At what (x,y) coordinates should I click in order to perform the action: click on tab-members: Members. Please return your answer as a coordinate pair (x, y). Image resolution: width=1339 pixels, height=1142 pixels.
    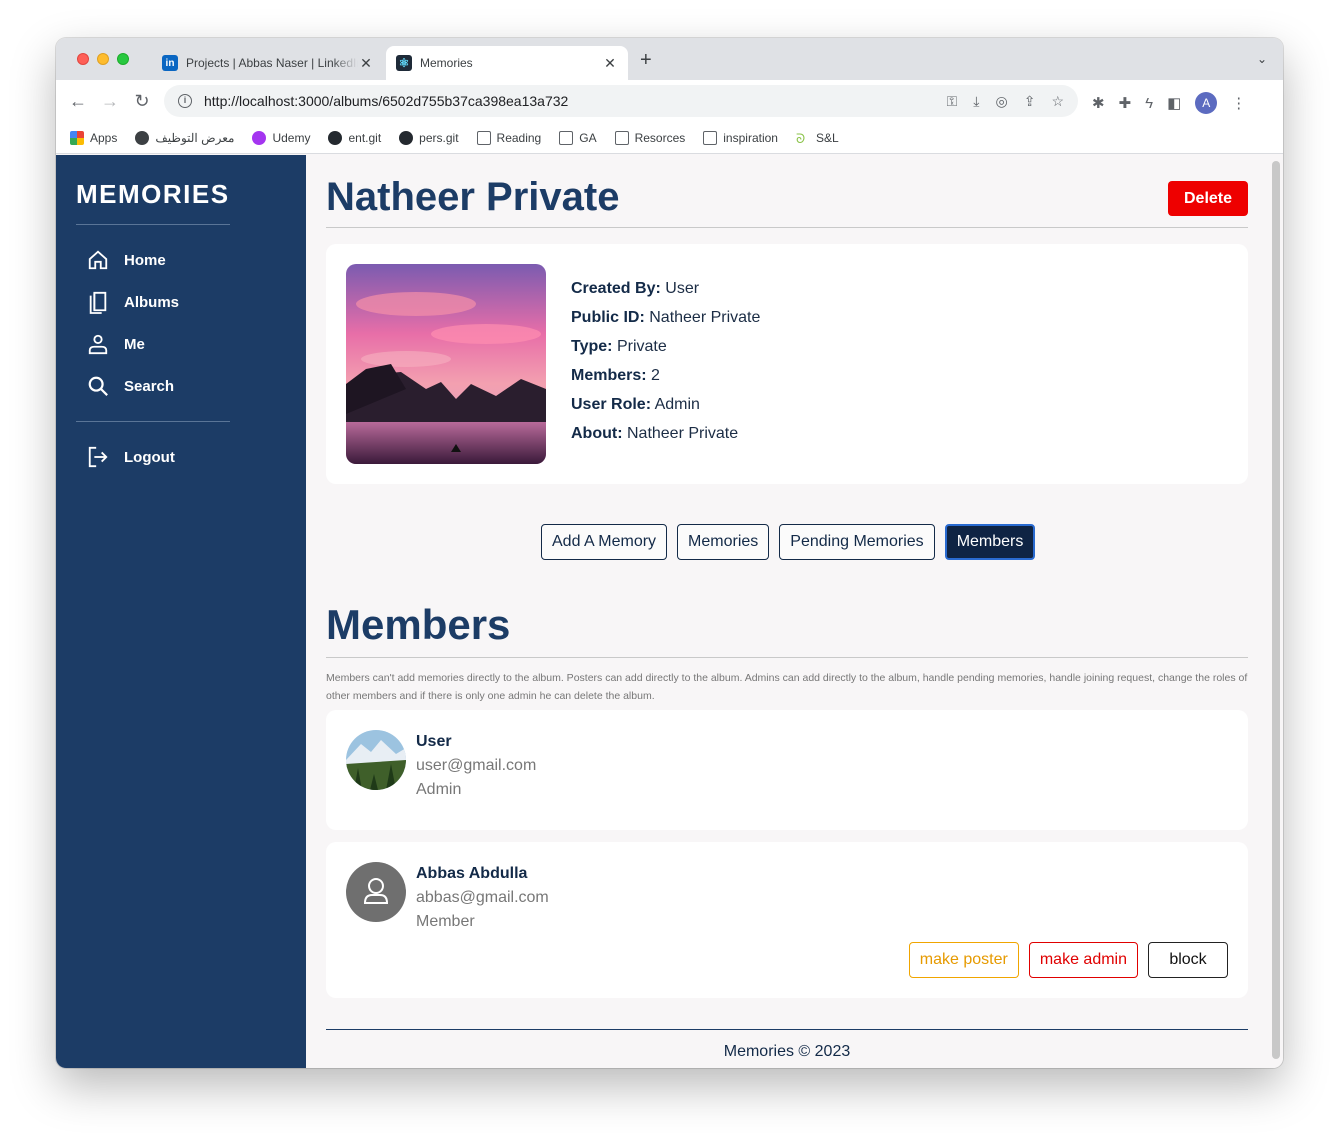
    Looking at the image, I should click on (990, 542).